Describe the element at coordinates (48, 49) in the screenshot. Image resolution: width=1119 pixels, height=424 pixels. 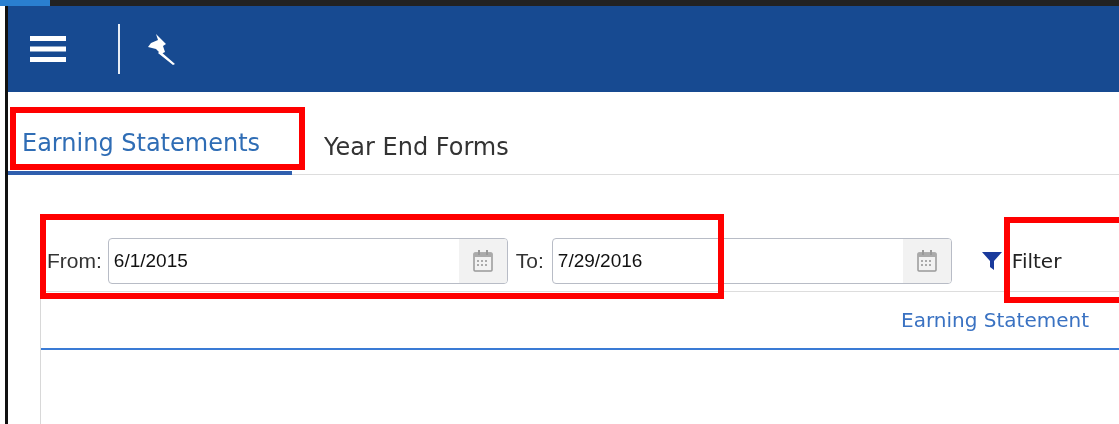
I see `menu-icon` at that location.